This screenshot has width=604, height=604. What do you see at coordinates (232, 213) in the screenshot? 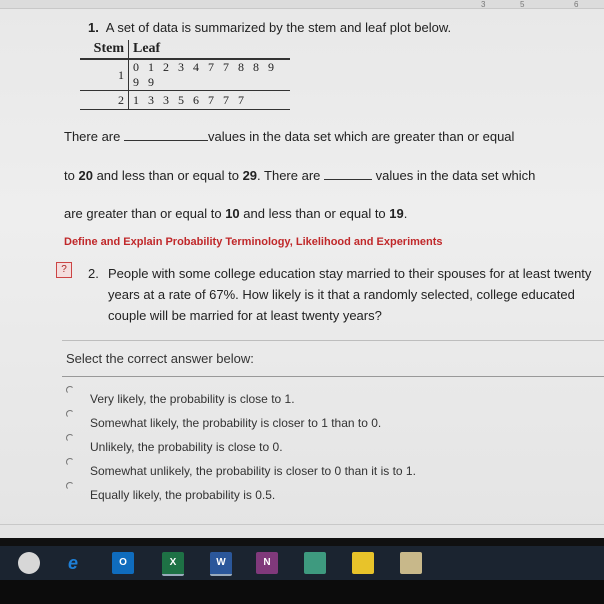
I see `number-text: 10` at bounding box center [232, 213].